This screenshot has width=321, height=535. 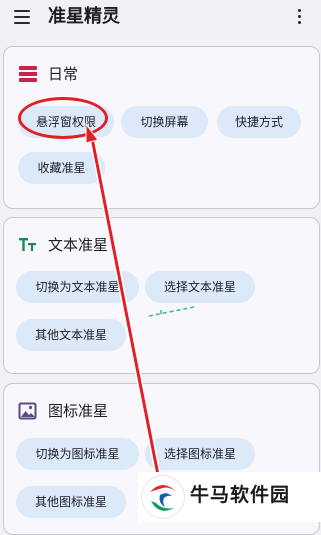 What do you see at coordinates (240, 495) in the screenshot?
I see `watermark-text: 牛马软件园` at bounding box center [240, 495].